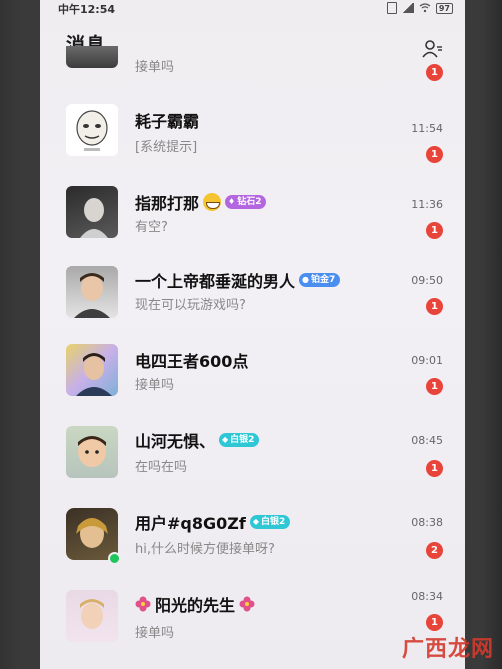  I want to click on contact-name-text: 电四王者600点, so click(192, 361).